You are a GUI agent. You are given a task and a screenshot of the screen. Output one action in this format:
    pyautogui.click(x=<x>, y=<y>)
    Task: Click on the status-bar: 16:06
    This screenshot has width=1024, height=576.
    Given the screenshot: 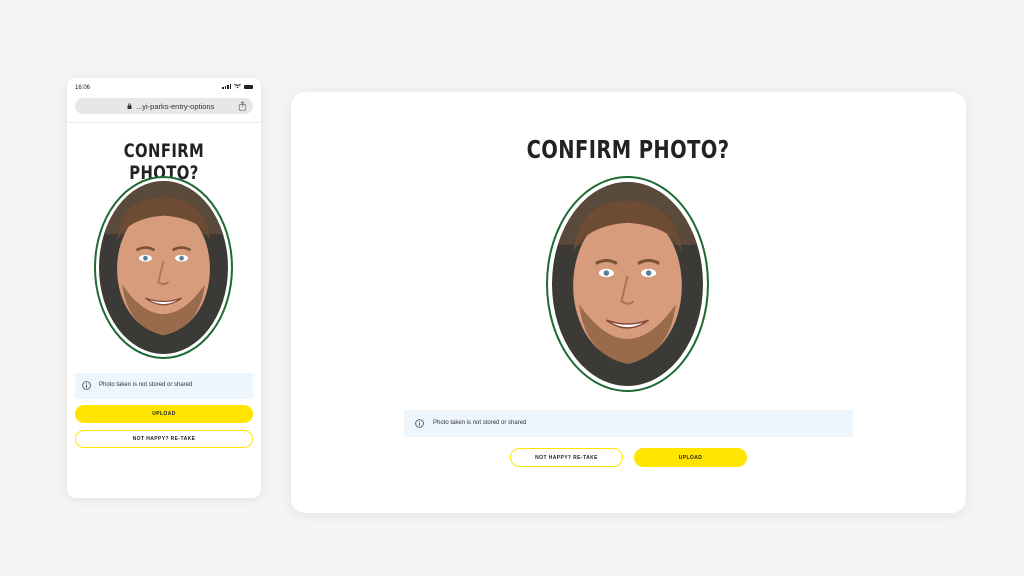 What is the action you would take?
    pyautogui.click(x=164, y=87)
    